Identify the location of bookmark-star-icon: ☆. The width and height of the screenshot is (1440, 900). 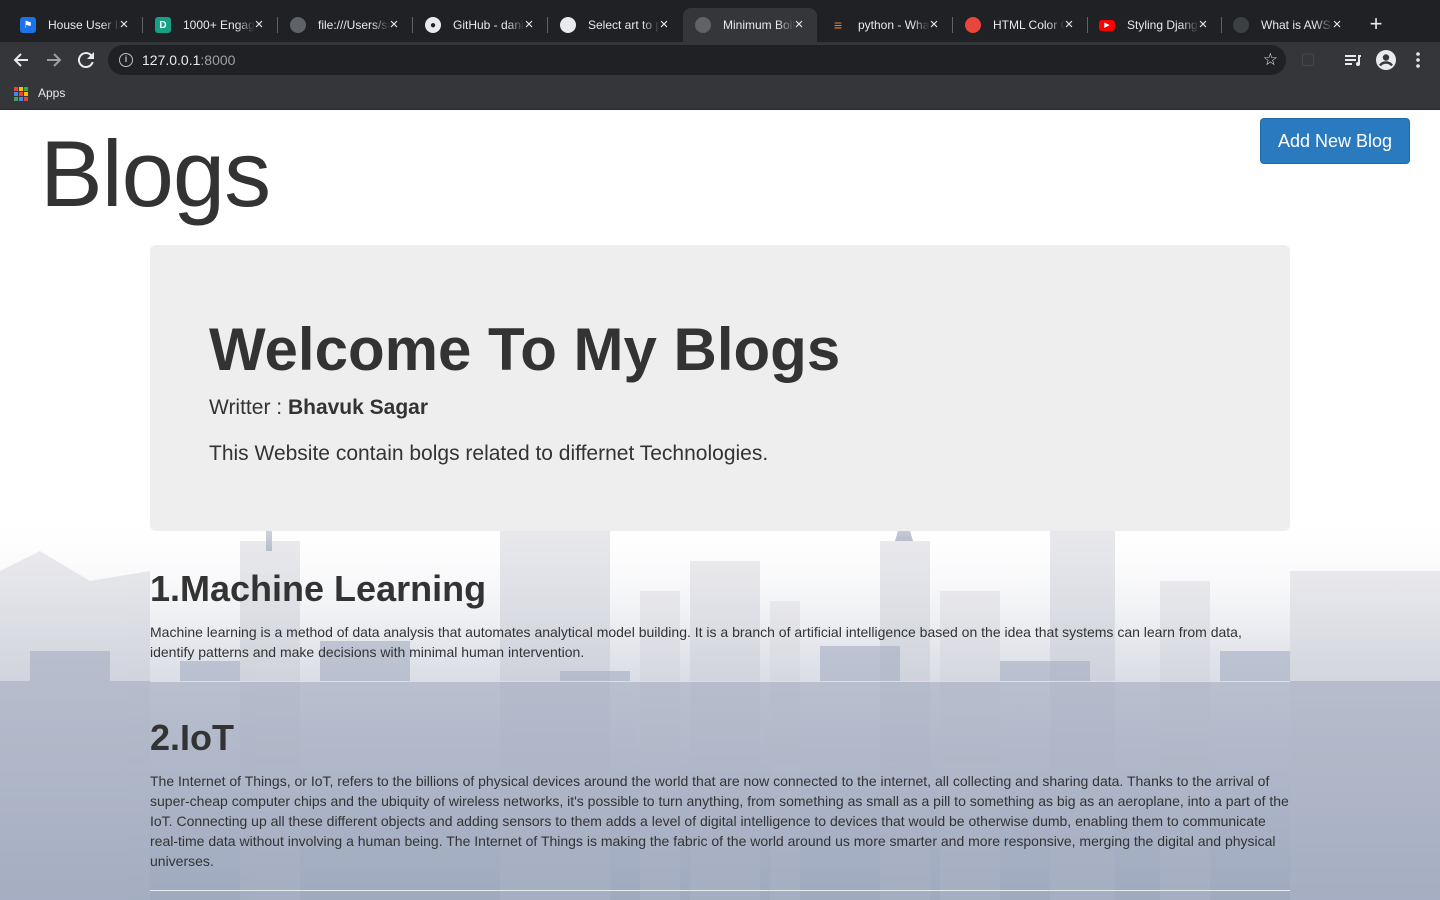
(1270, 60).